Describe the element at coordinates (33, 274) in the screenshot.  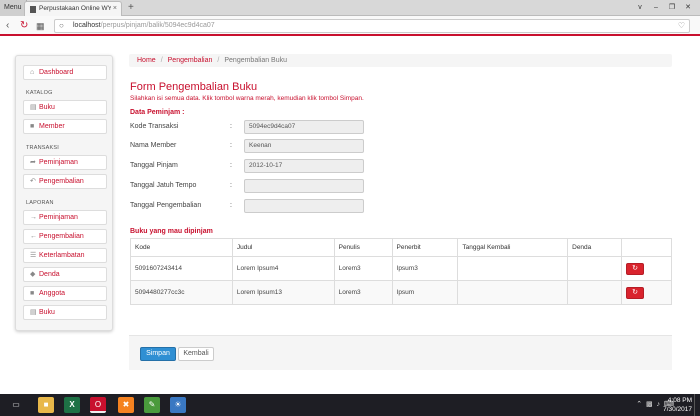
I see `tag-icon: ◆` at that location.